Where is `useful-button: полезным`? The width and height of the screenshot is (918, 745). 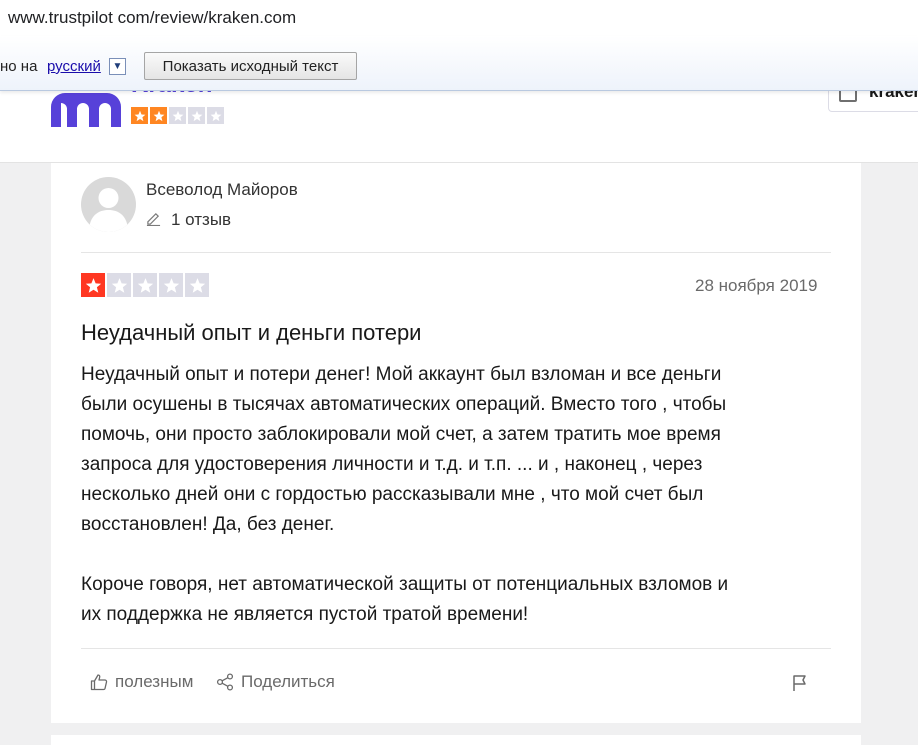 useful-button: полезным is located at coordinates (141, 682).